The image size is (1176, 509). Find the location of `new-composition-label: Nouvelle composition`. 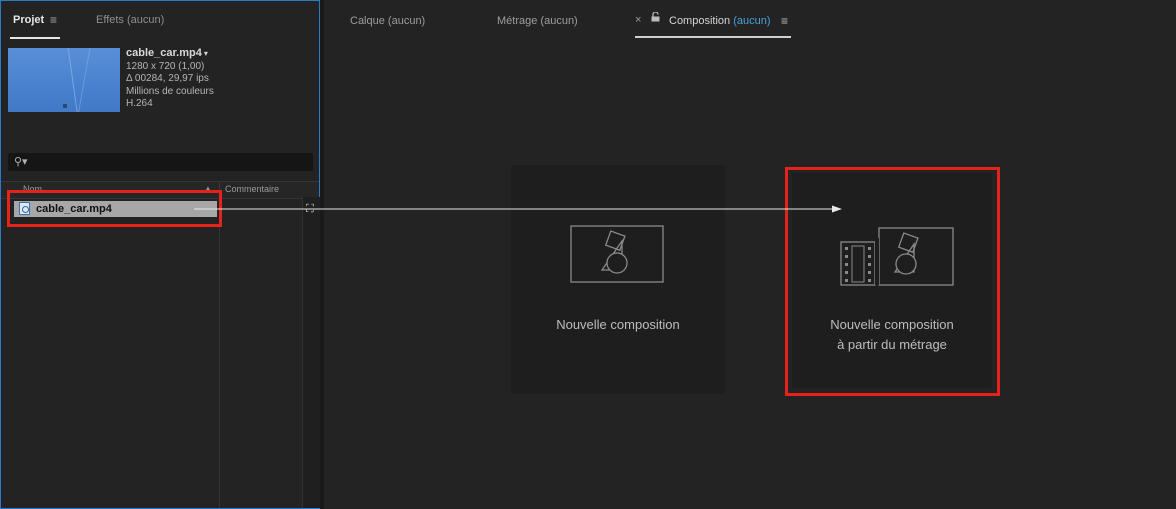

new-composition-label: Nouvelle composition is located at coordinates (618, 325).